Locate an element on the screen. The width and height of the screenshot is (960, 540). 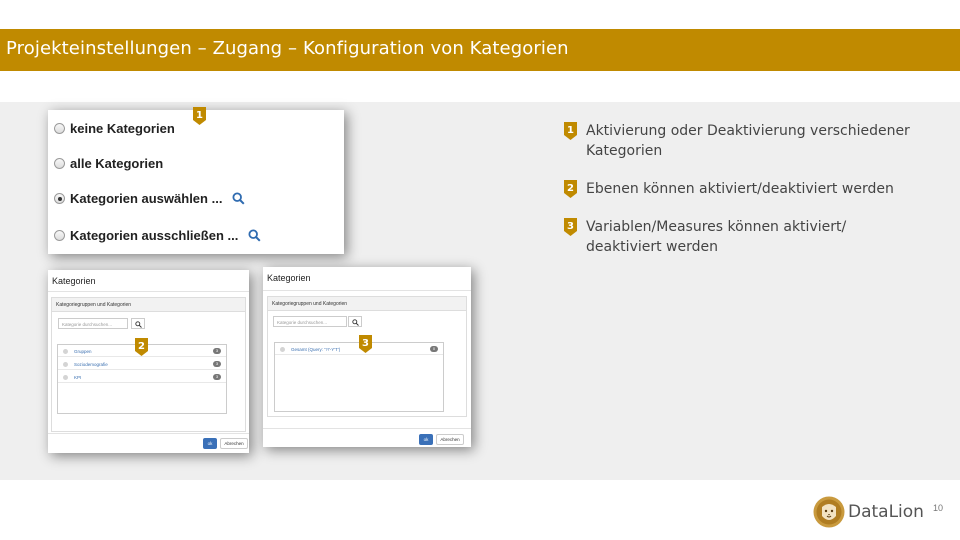
item-label: Soziodemografie is located at coordinates (91, 364).